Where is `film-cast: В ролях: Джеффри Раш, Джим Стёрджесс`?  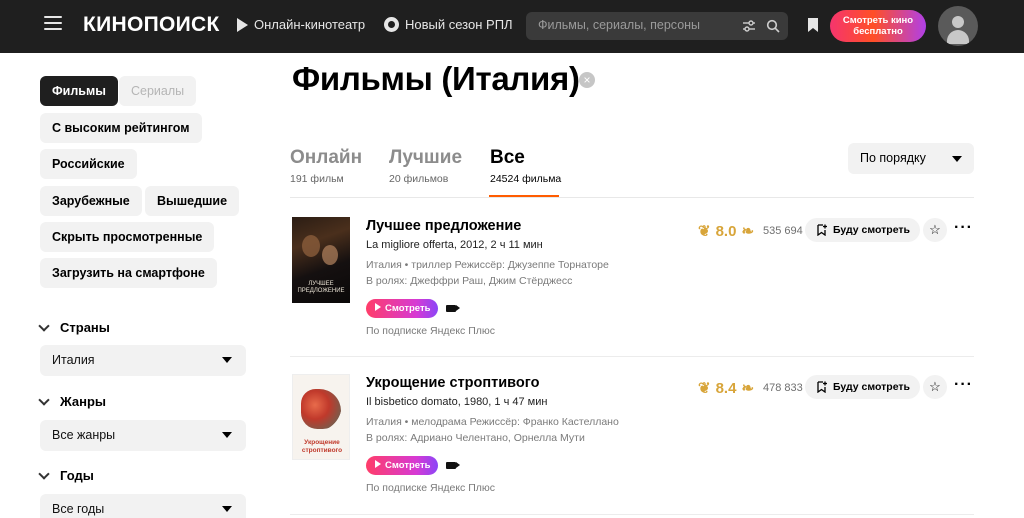 film-cast: В ролях: Джеффри Раш, Джим Стёрджесс is located at coordinates (469, 281).